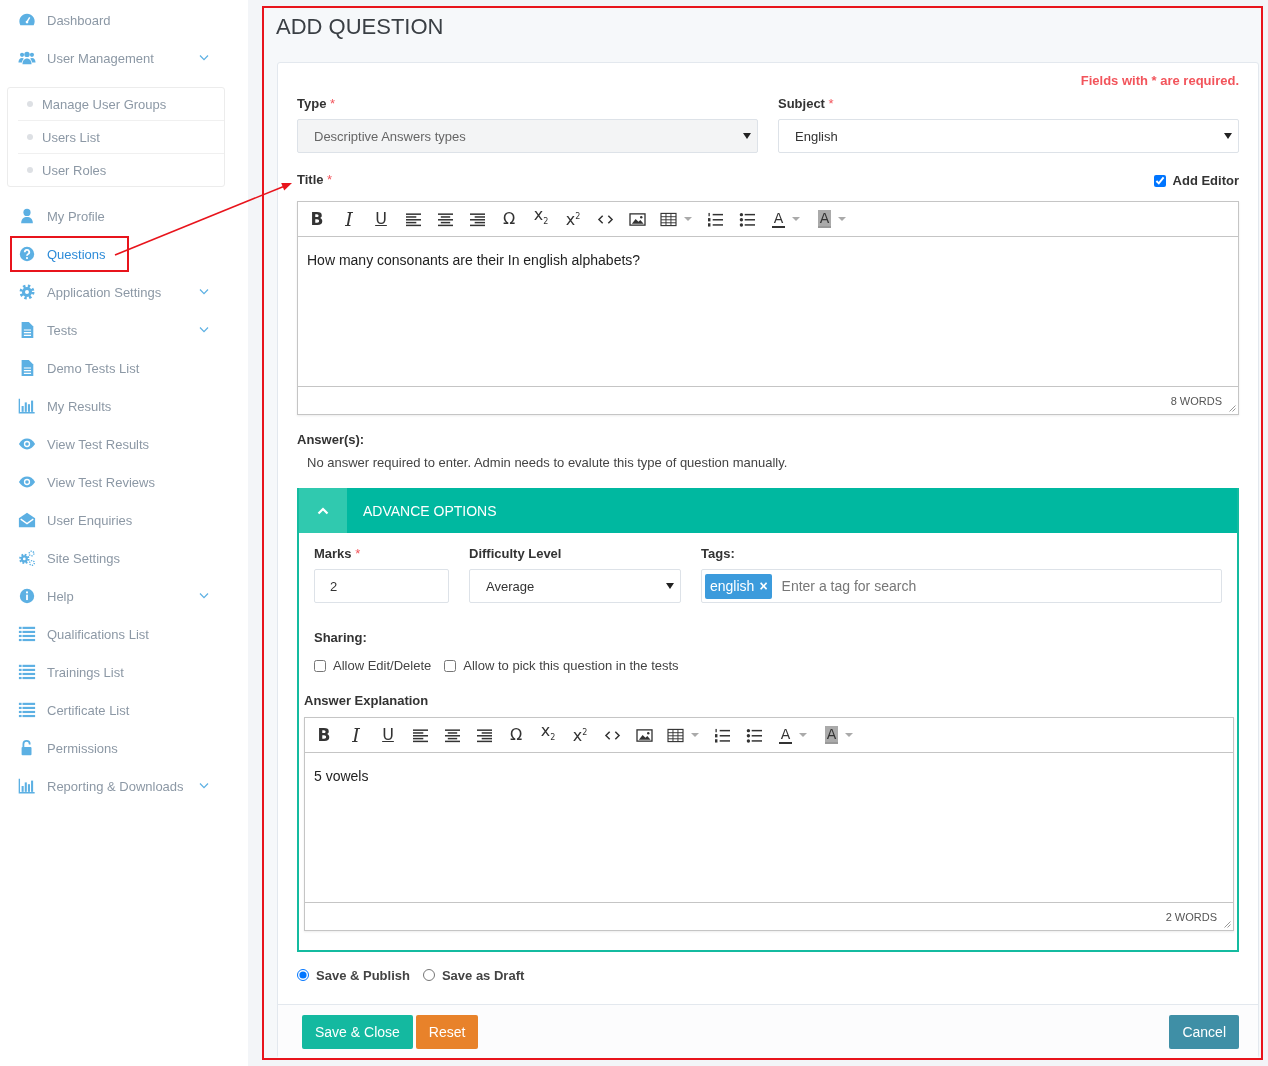 This screenshot has width=1268, height=1066. Describe the element at coordinates (110, 672) in the screenshot. I see `sidebar-item: Trainings List` at that location.